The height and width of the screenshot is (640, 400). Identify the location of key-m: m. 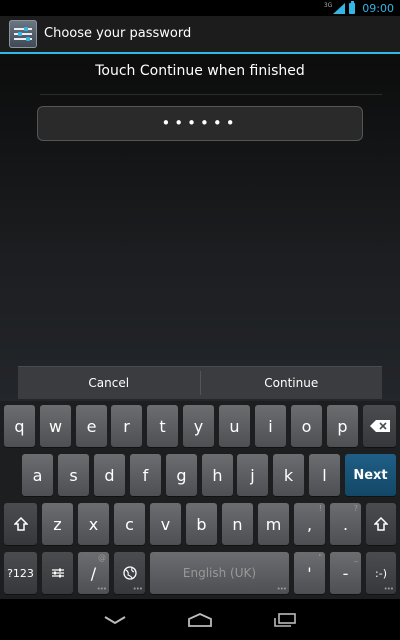
(273, 524).